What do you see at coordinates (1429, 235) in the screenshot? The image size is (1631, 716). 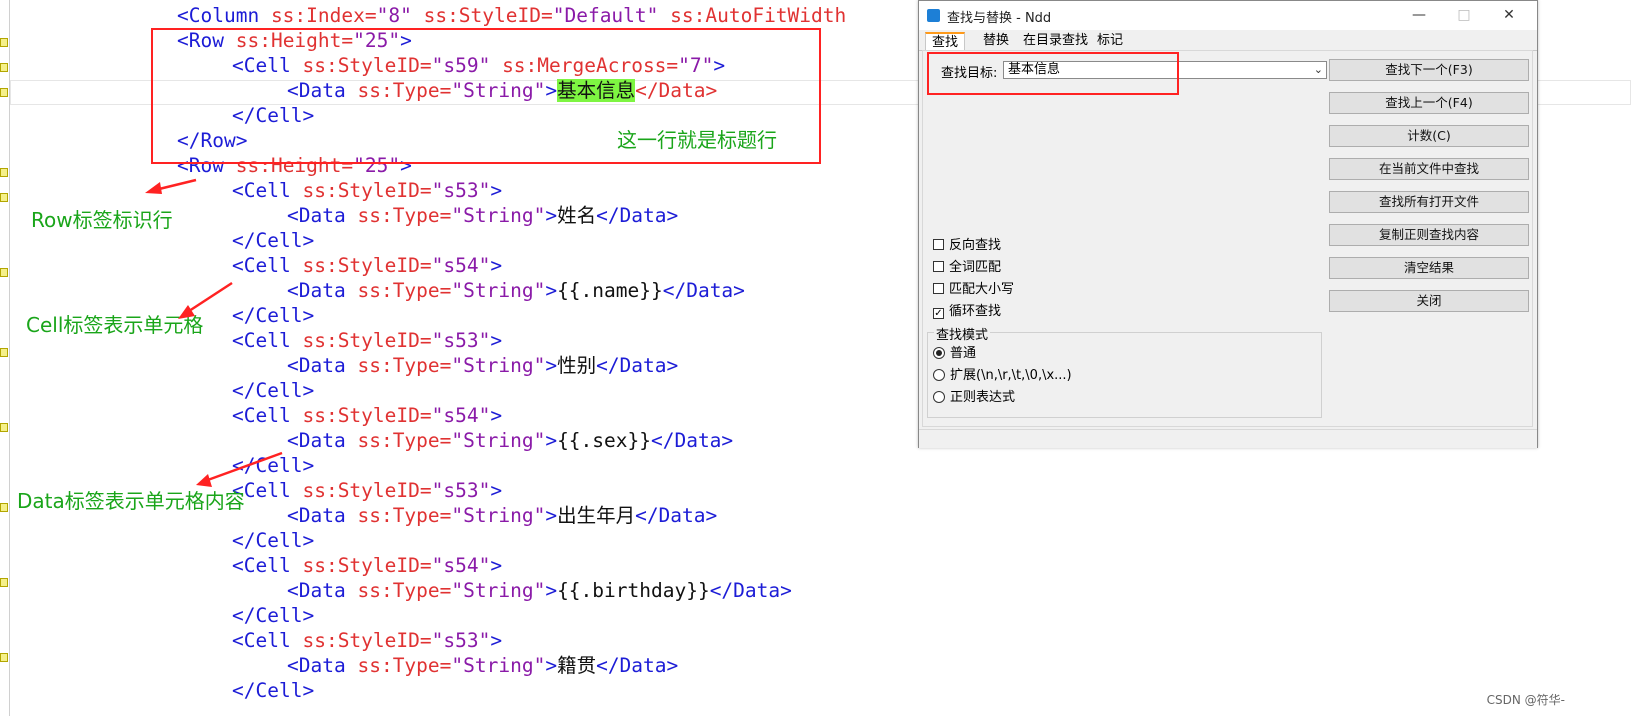 I see `copy-regex-button: 复制正则查找内容` at bounding box center [1429, 235].